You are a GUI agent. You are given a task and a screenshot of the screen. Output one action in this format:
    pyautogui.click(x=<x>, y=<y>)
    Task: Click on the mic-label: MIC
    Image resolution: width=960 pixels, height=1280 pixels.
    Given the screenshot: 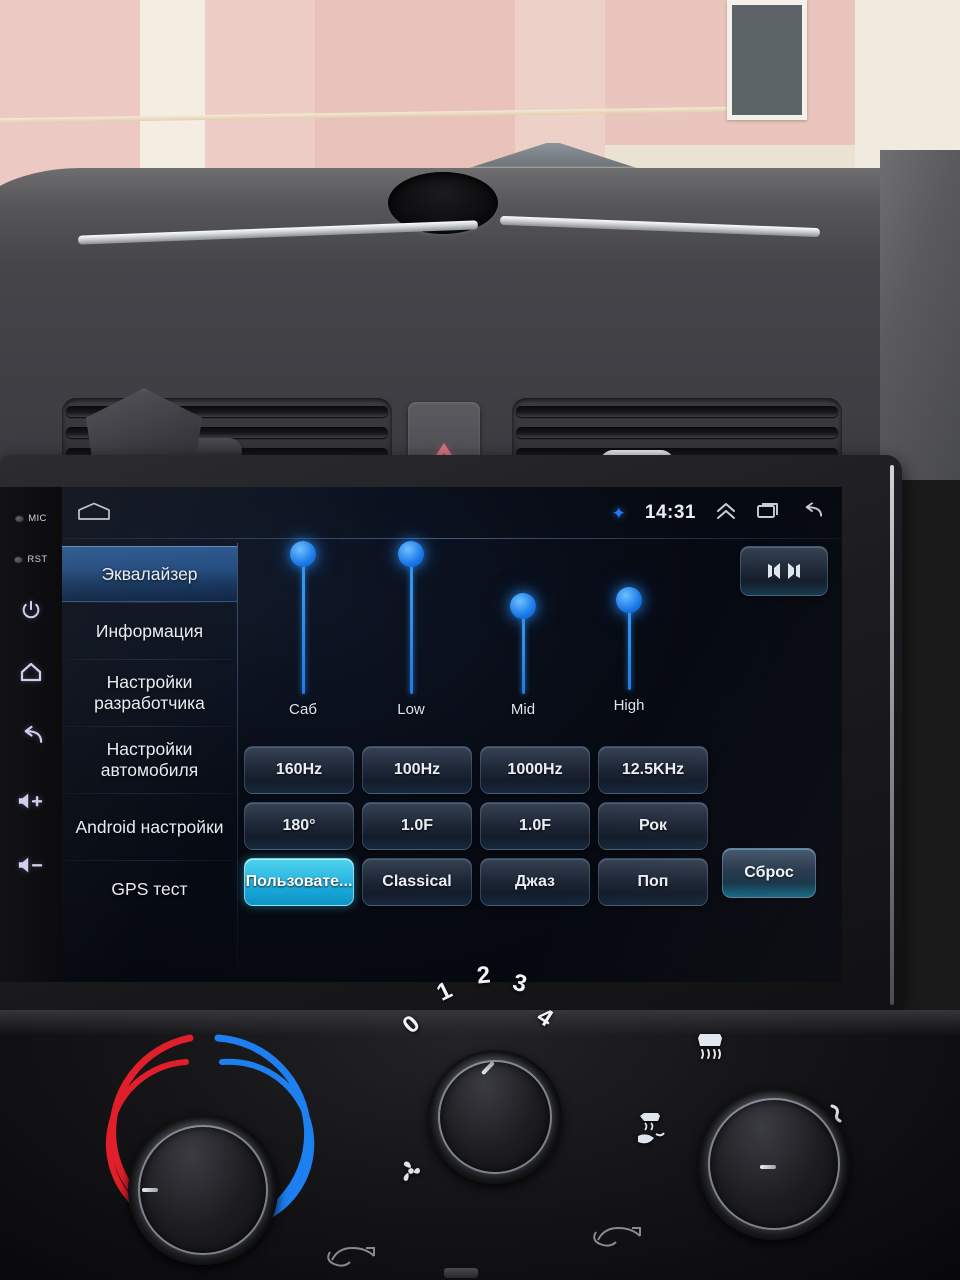 What is the action you would take?
    pyautogui.click(x=37, y=518)
    